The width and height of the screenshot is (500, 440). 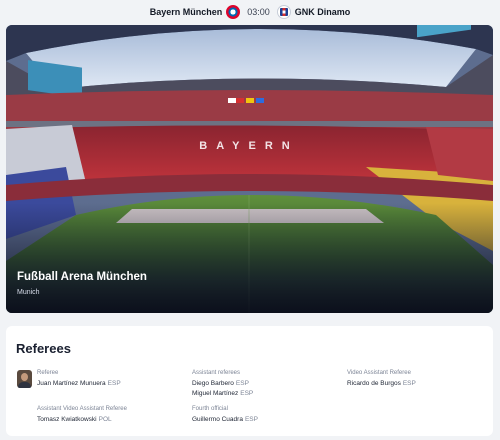 What do you see at coordinates (258, 12) in the screenshot?
I see `match-time: 03:00` at bounding box center [258, 12].